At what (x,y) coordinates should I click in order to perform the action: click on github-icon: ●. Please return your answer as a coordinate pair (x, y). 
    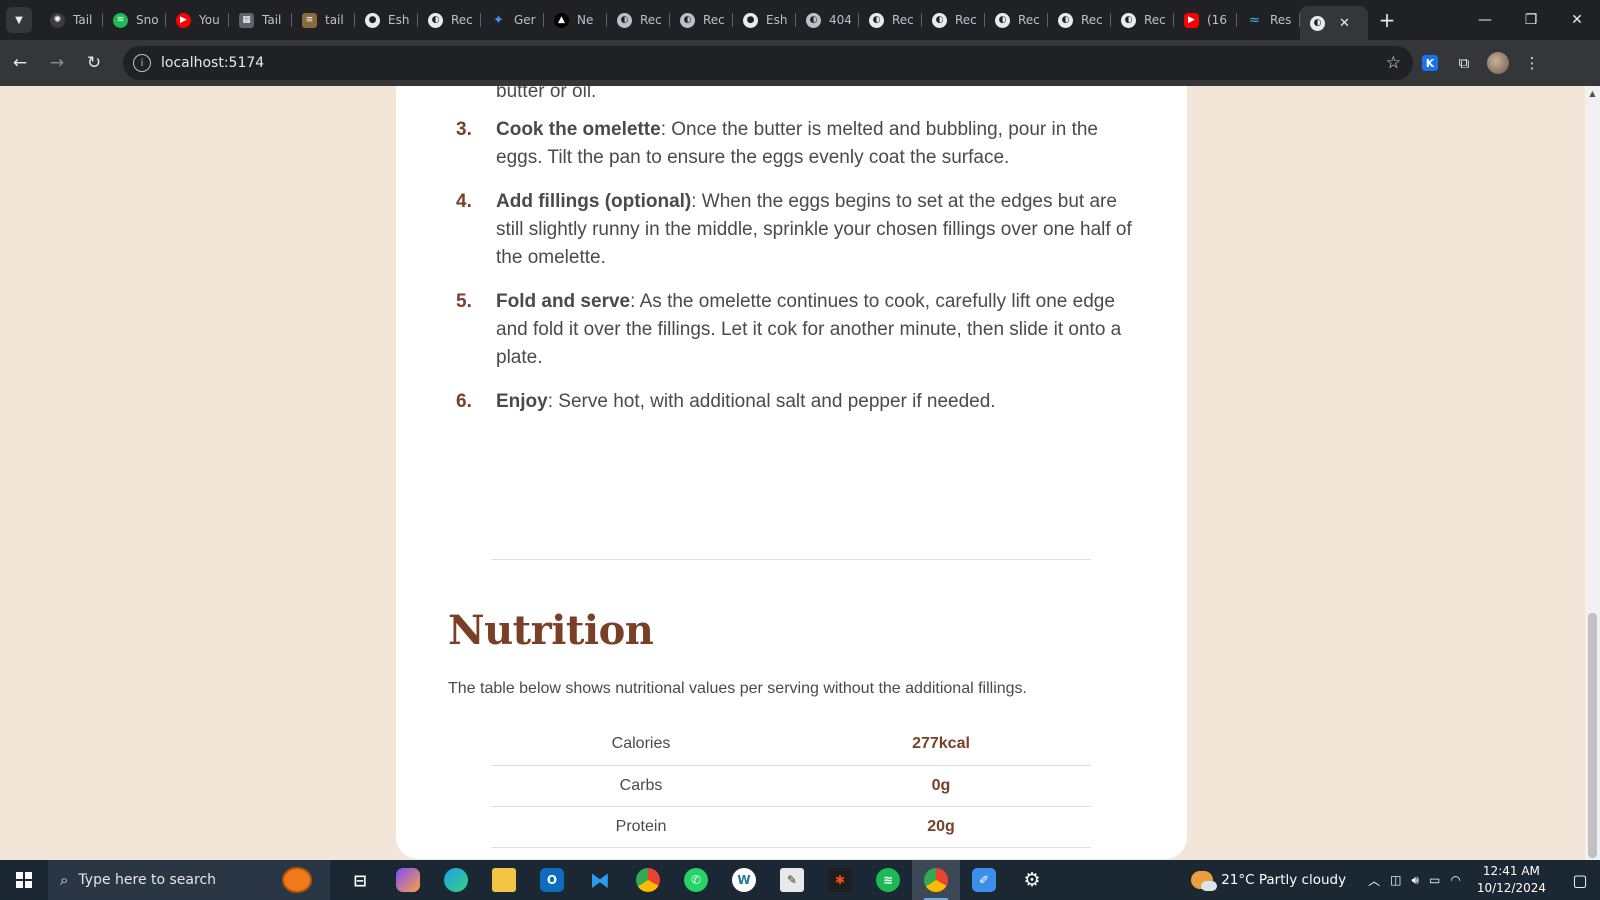
    Looking at the image, I should click on (750, 20).